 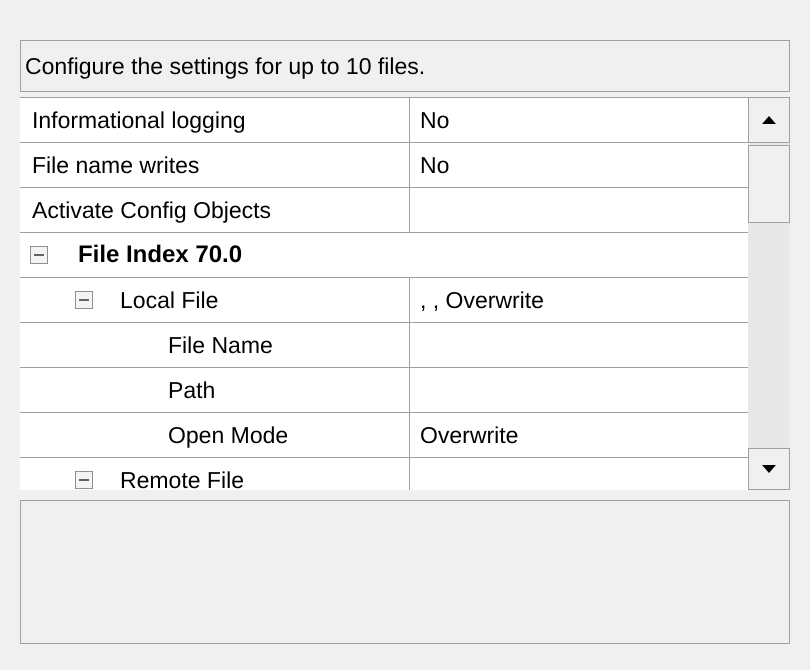 What do you see at coordinates (192, 390) in the screenshot?
I see `property-name: Path` at bounding box center [192, 390].